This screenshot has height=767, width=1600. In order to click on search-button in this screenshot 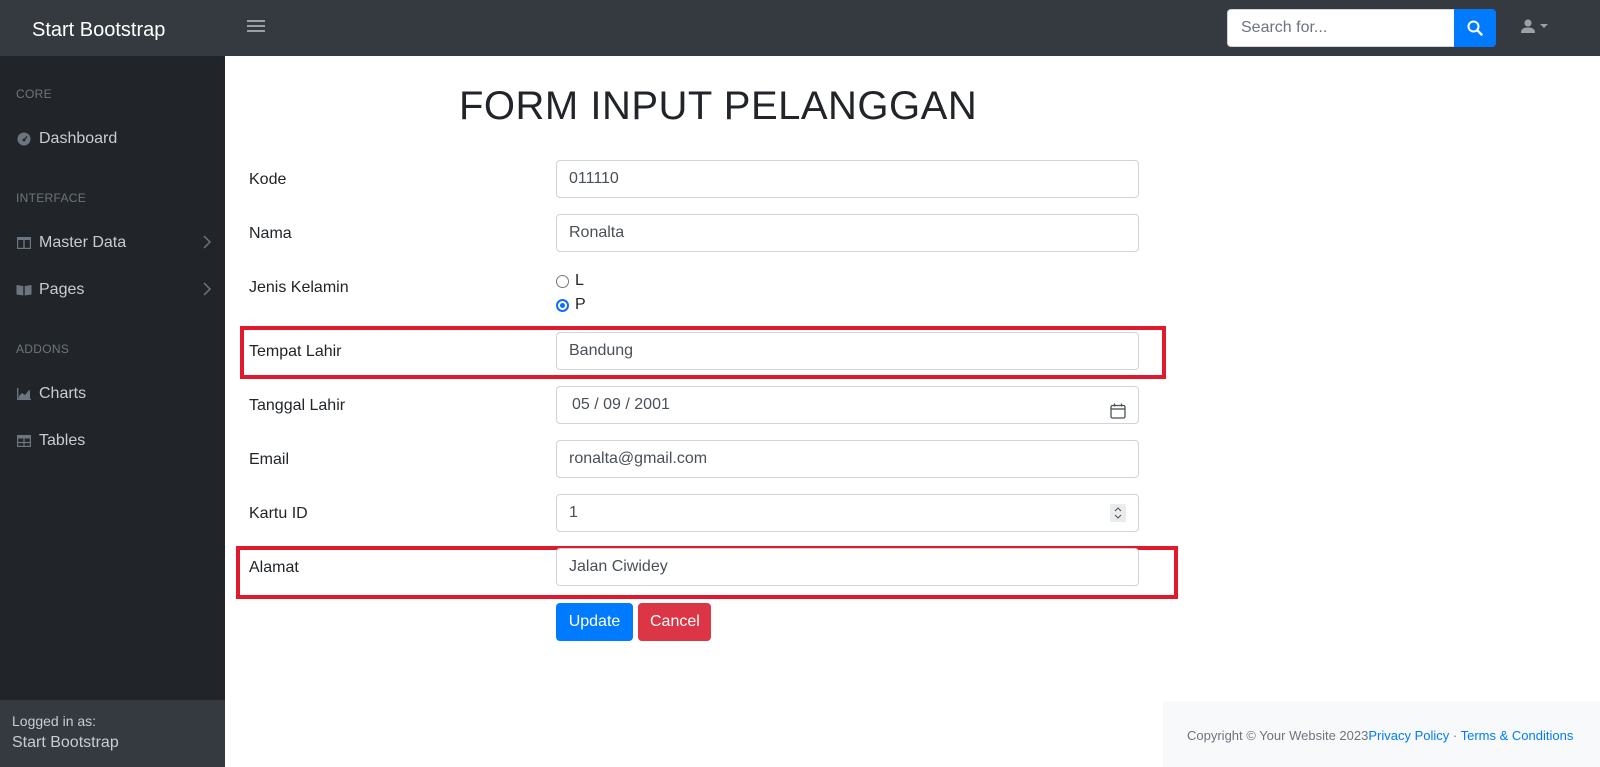, I will do `click(1475, 28)`.